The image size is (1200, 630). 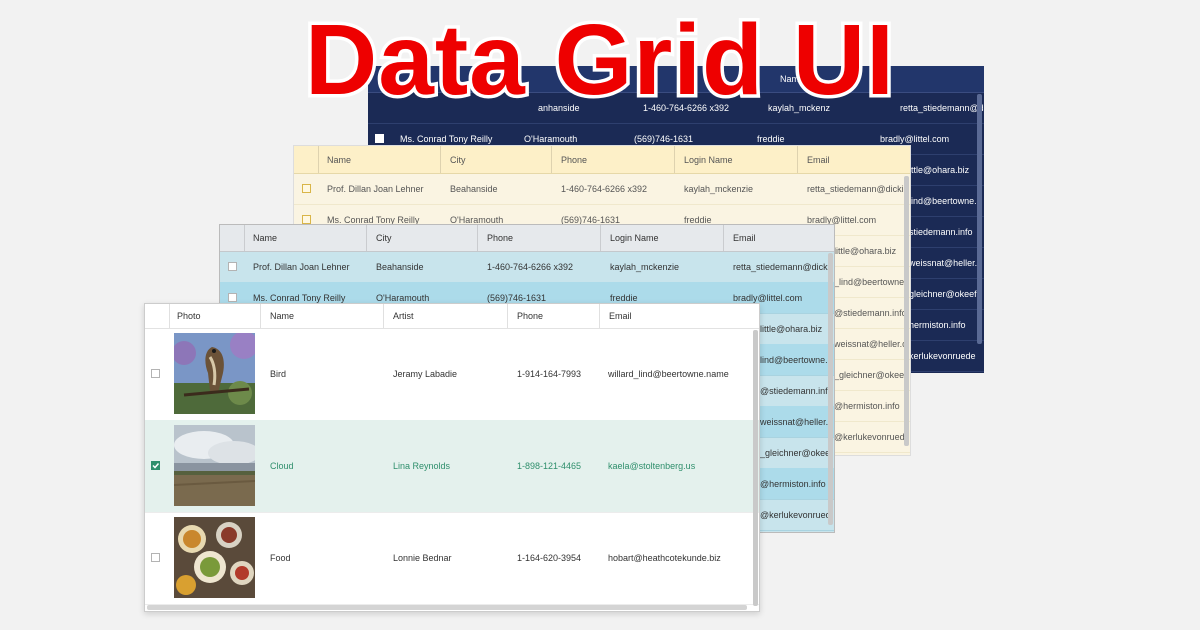 What do you see at coordinates (549, 466) in the screenshot?
I see `cell-phone: 1-898-121-4465` at bounding box center [549, 466].